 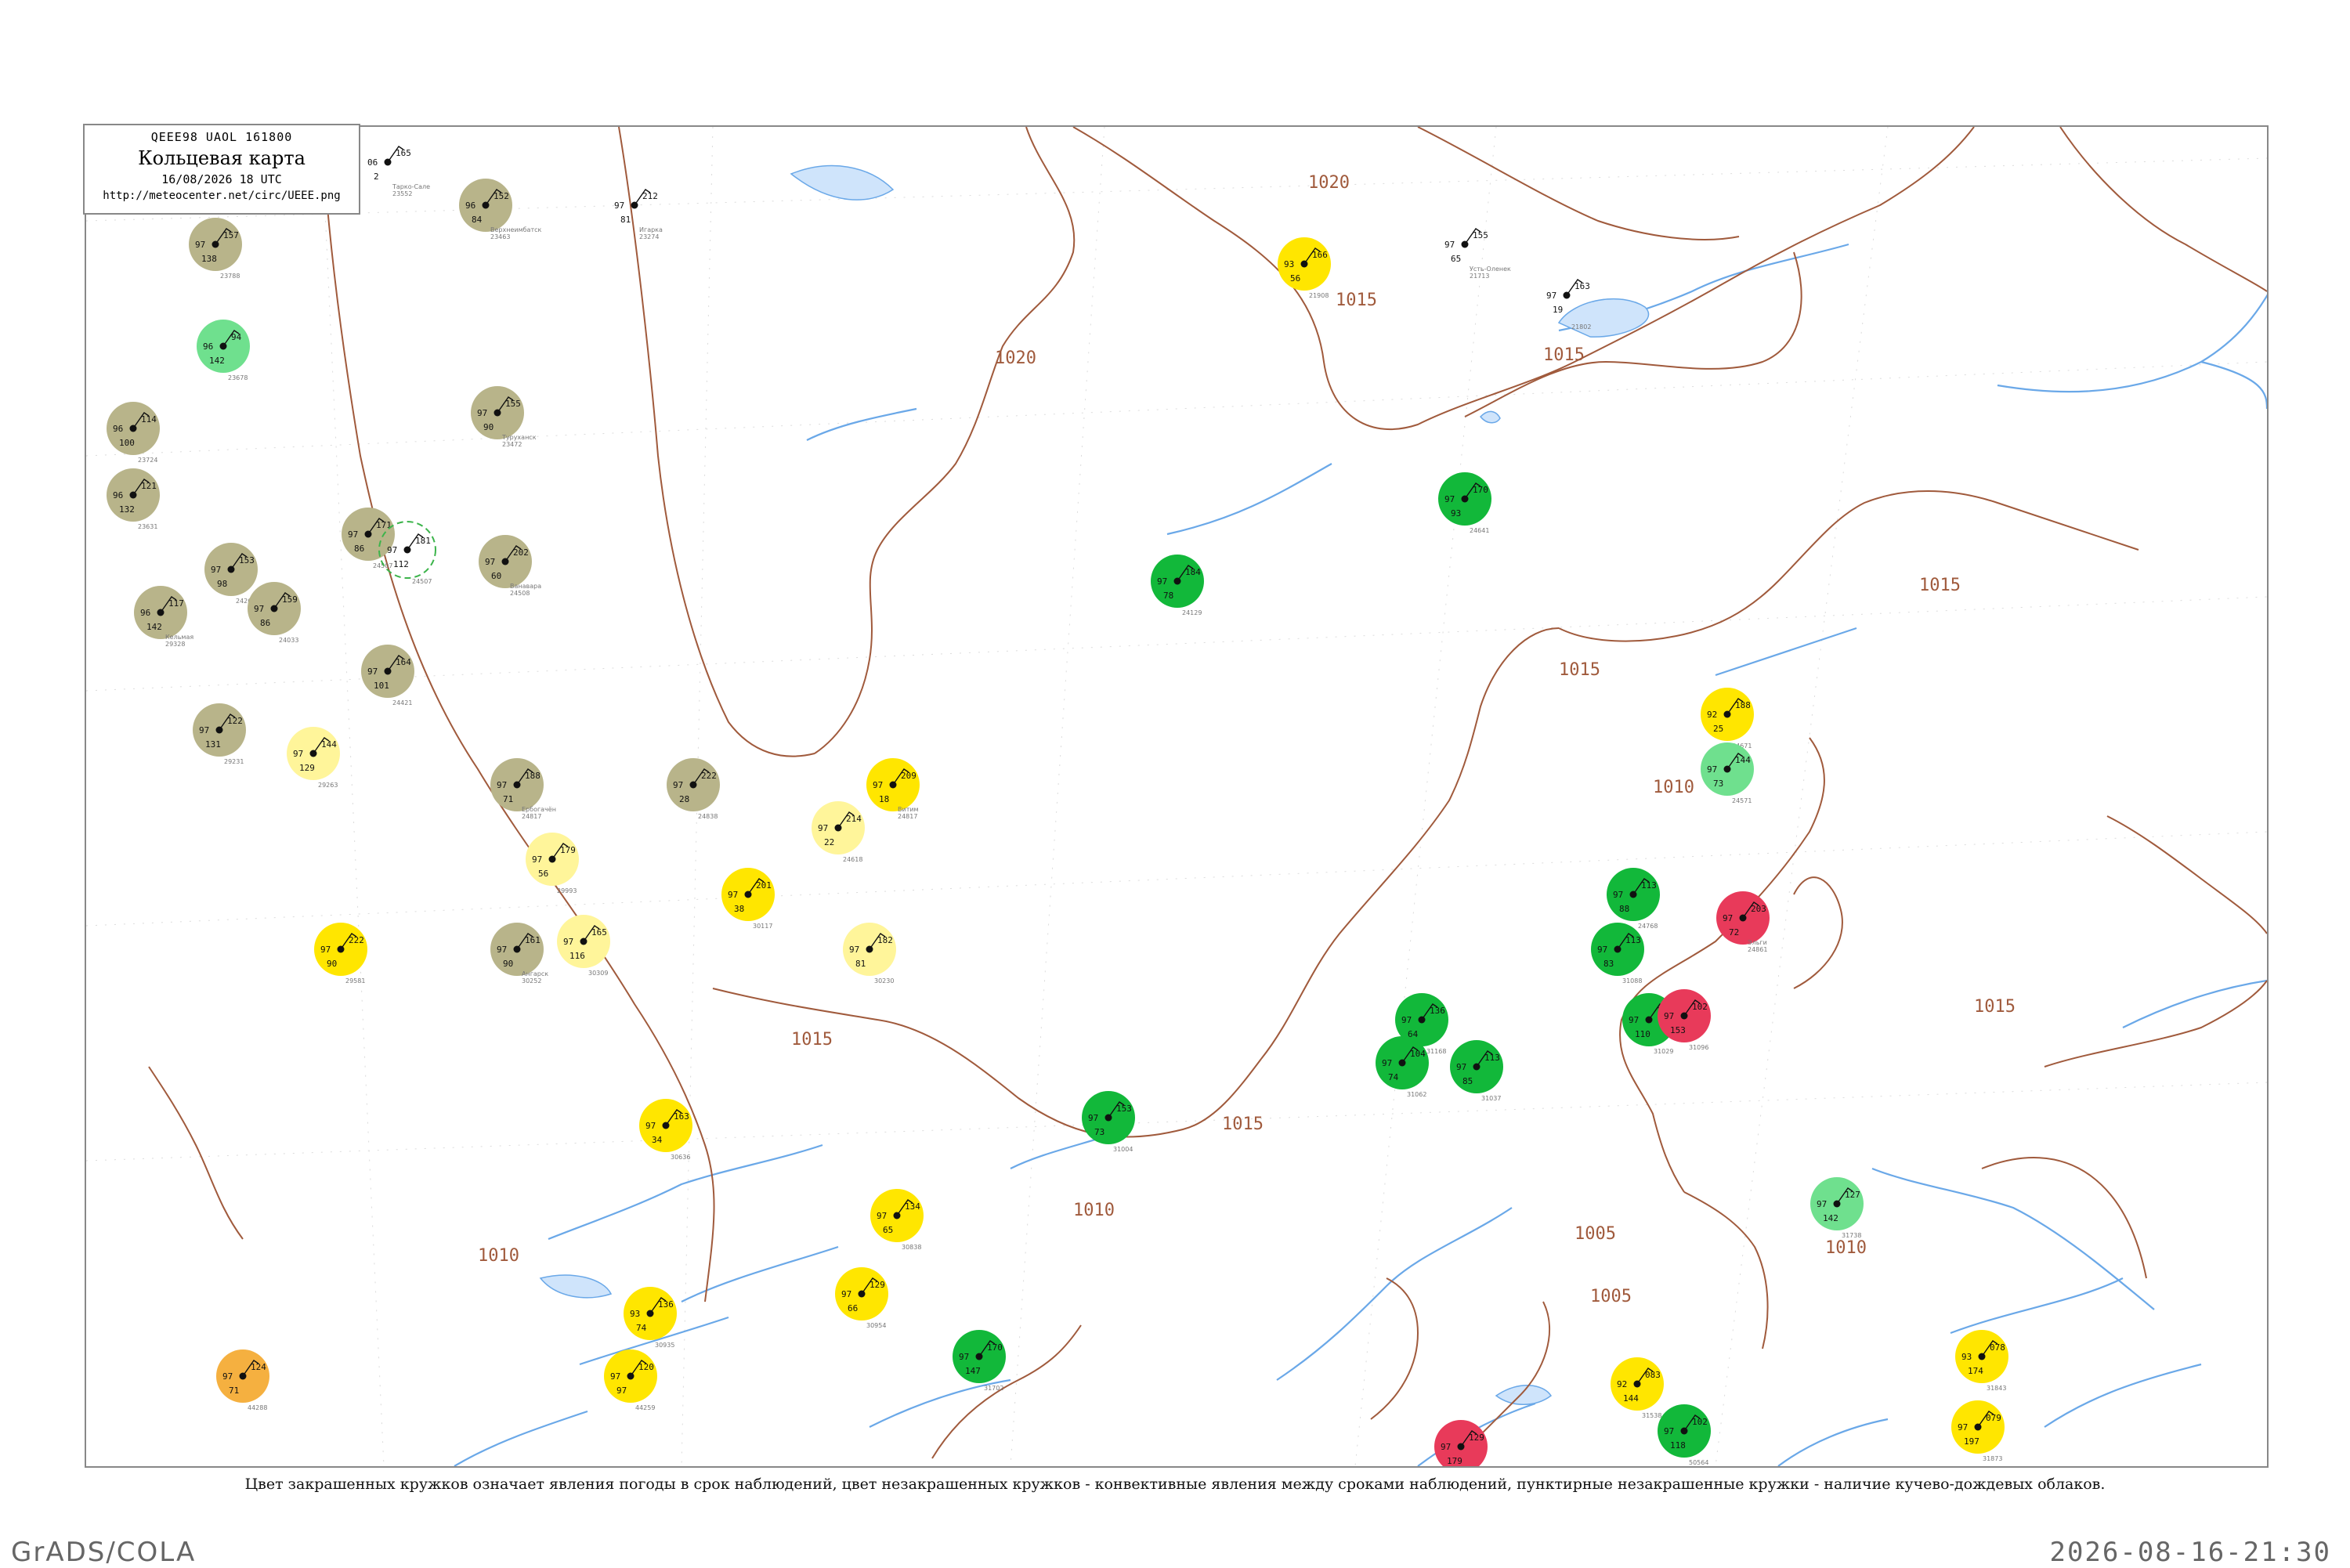 What do you see at coordinates (650, 1318) in the screenshot?
I see `station-plot: 136 93 74 30935` at bounding box center [650, 1318].